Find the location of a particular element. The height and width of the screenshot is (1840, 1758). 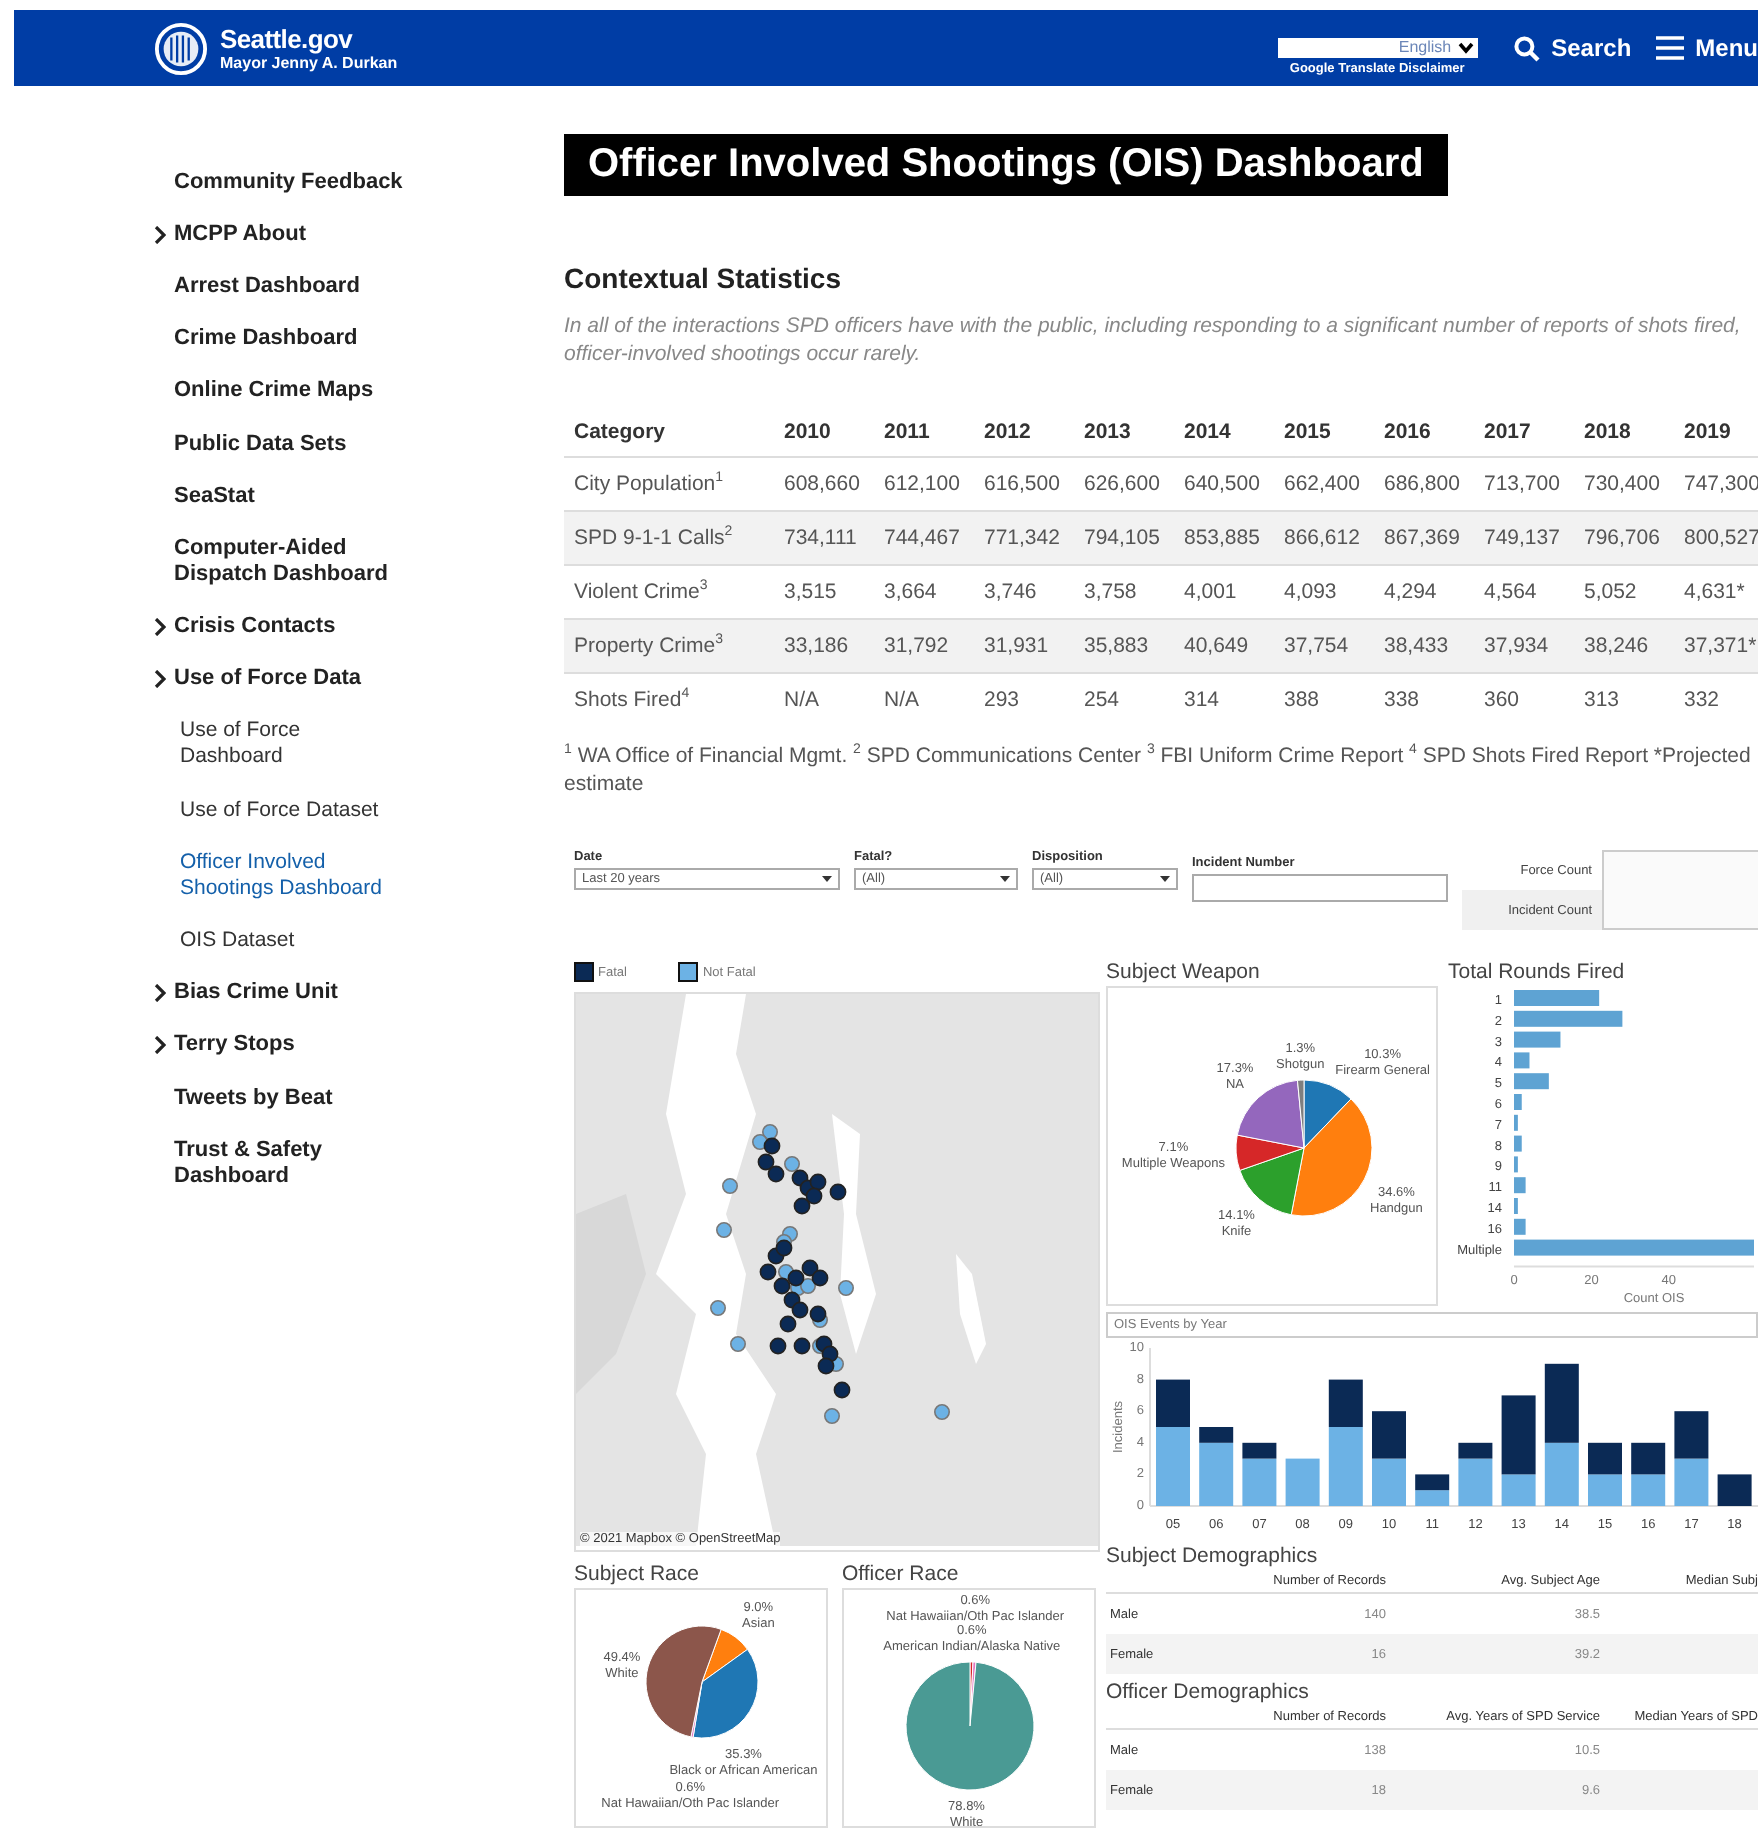

panel-title: Subject Weapon is located at coordinates (1184, 973).